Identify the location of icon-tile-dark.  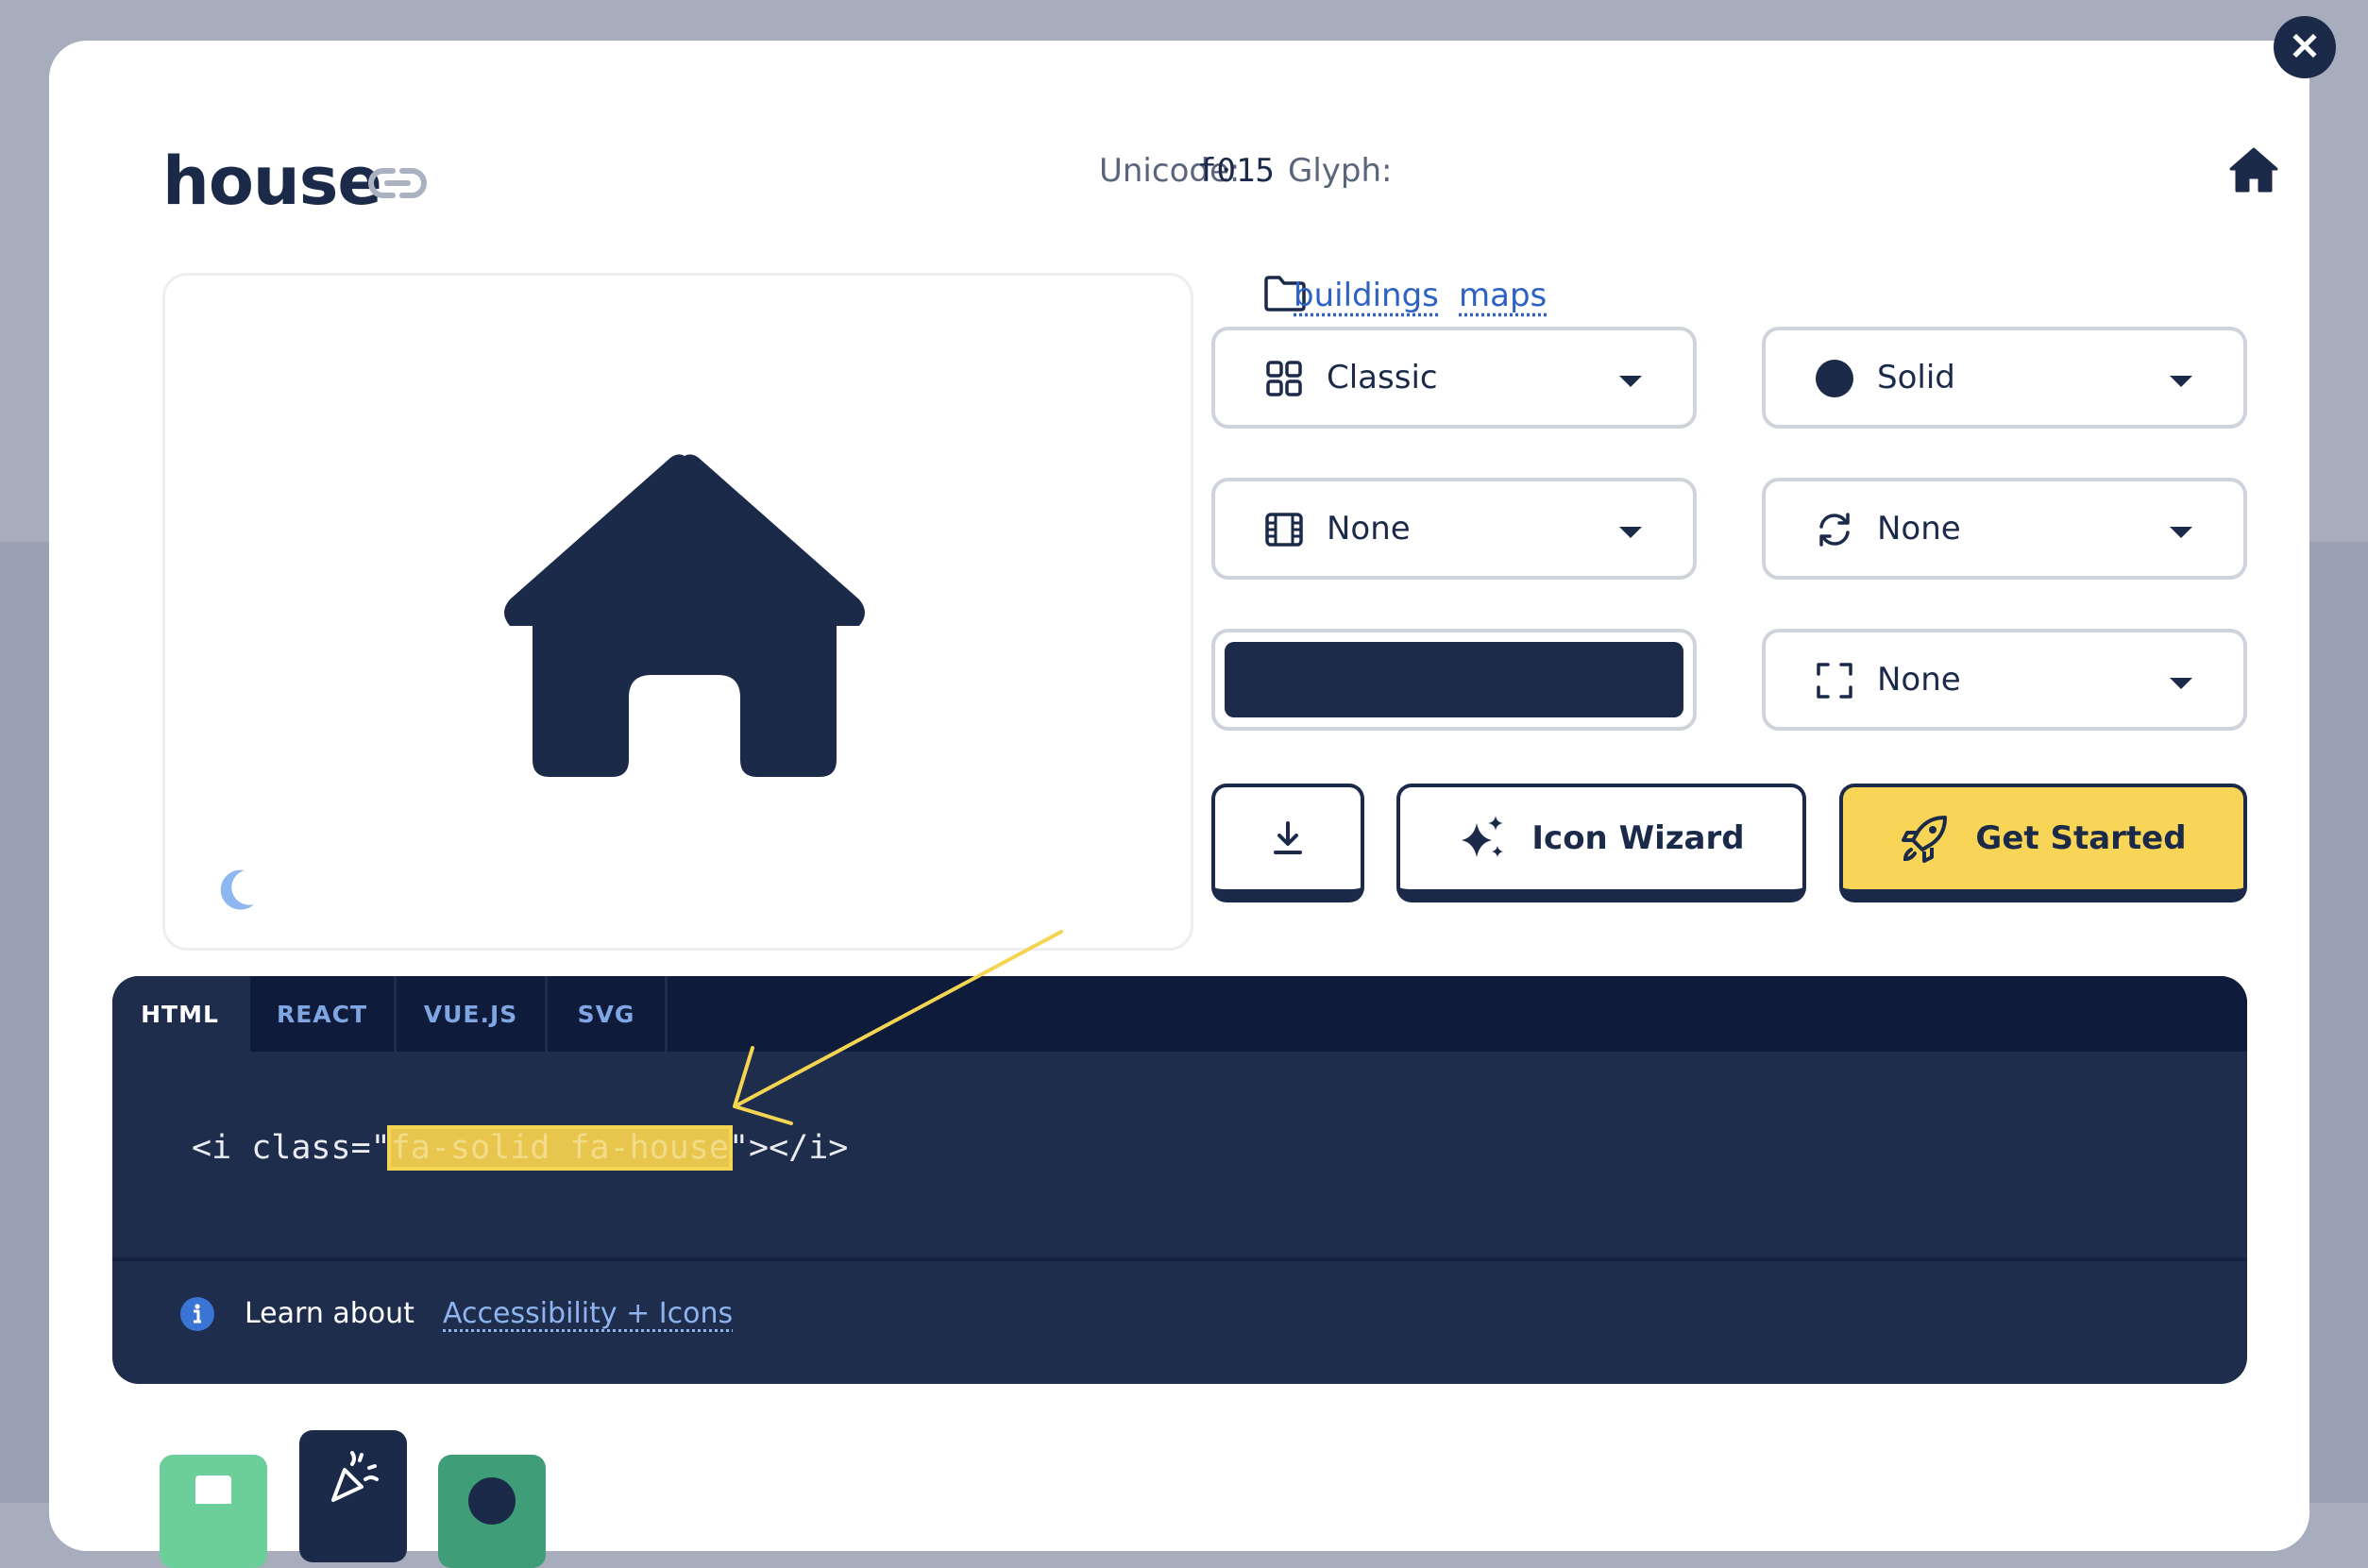
(353, 1496).